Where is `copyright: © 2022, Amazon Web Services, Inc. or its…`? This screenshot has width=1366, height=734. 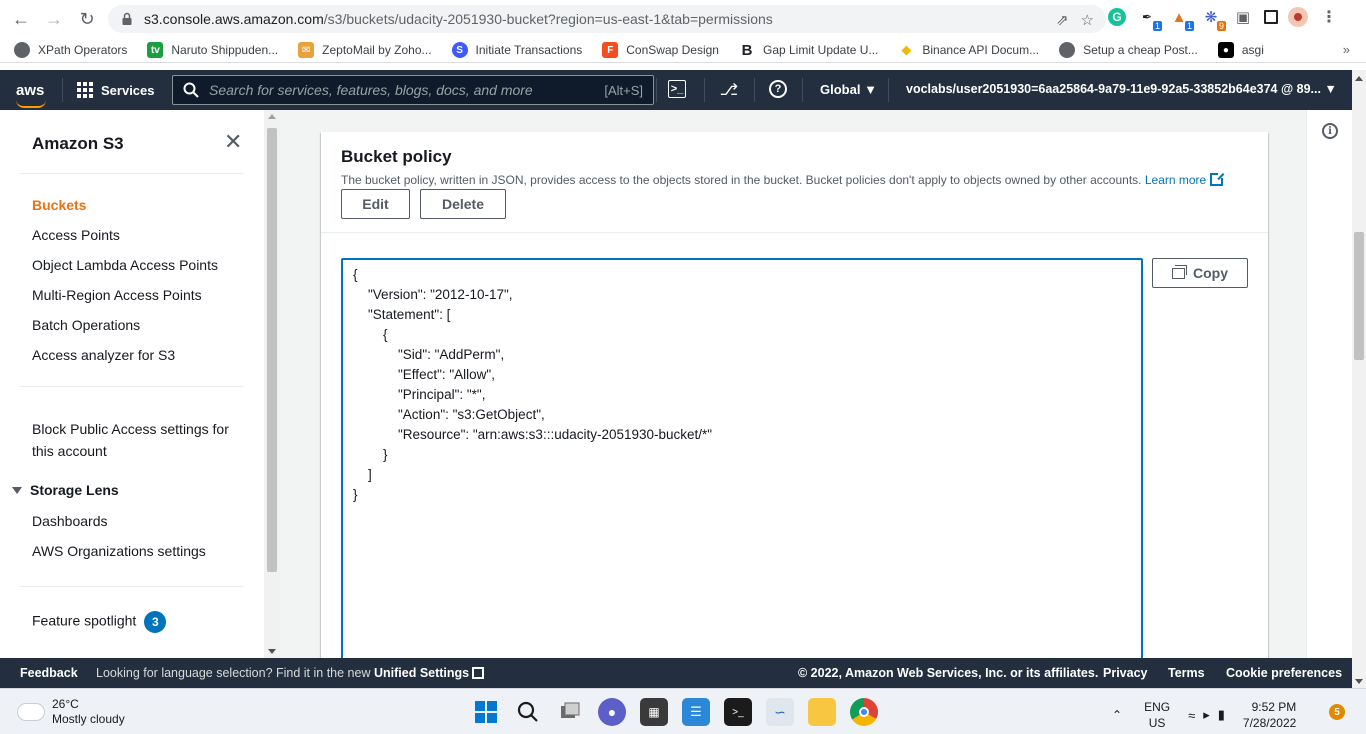
copyright: © 2022, Amazon Web Services, Inc. or its… is located at coordinates (948, 673).